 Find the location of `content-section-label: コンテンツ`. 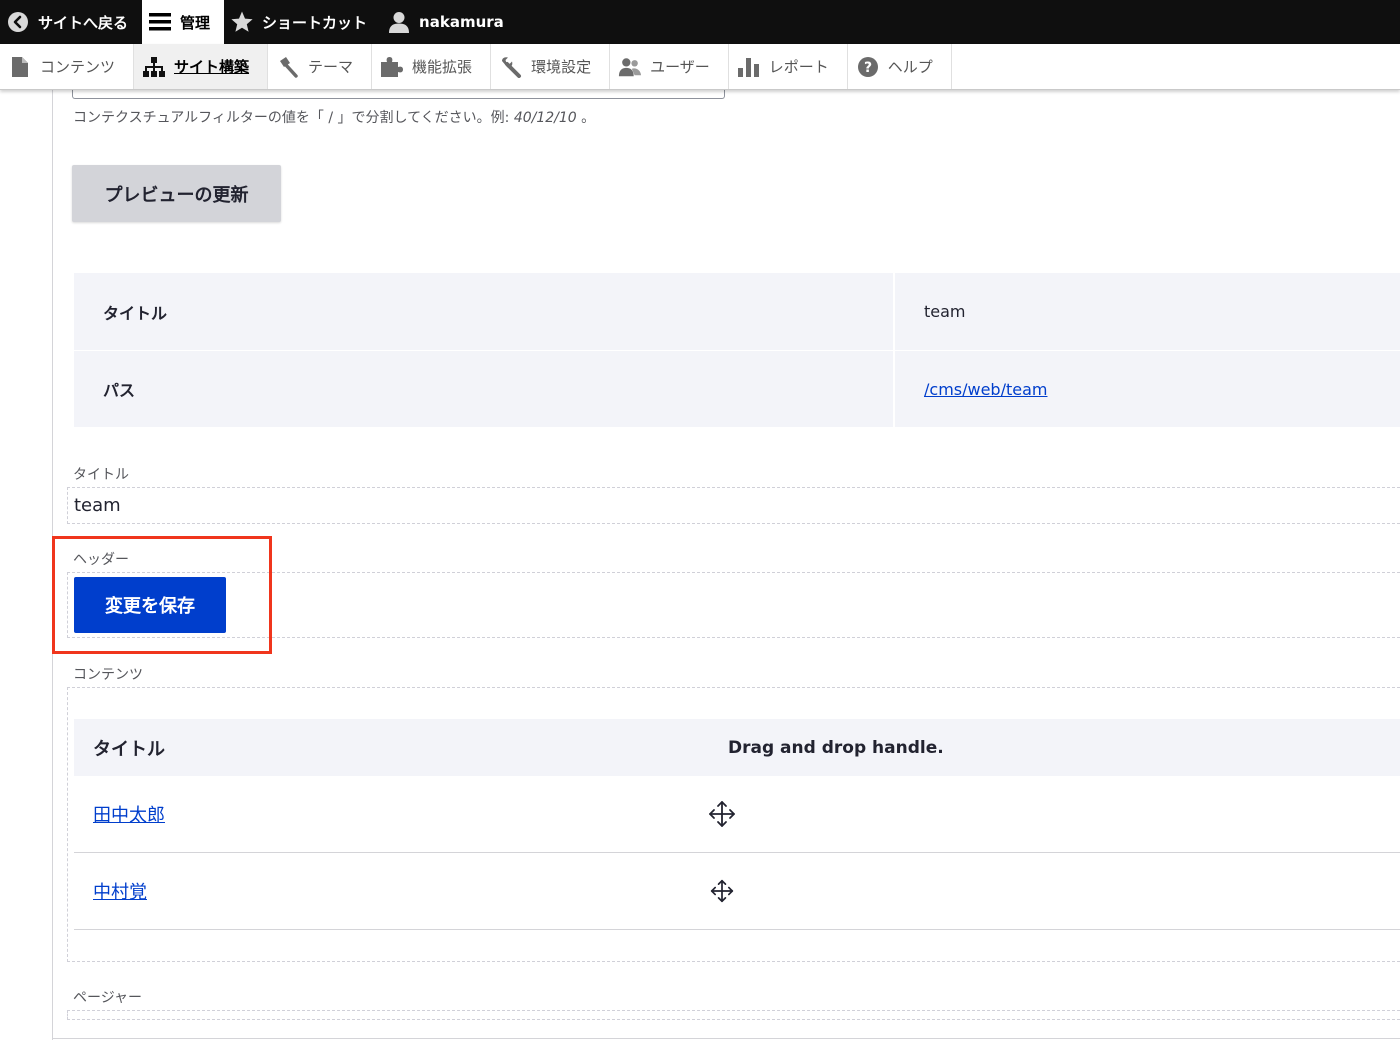

content-section-label: コンテンツ is located at coordinates (108, 675).